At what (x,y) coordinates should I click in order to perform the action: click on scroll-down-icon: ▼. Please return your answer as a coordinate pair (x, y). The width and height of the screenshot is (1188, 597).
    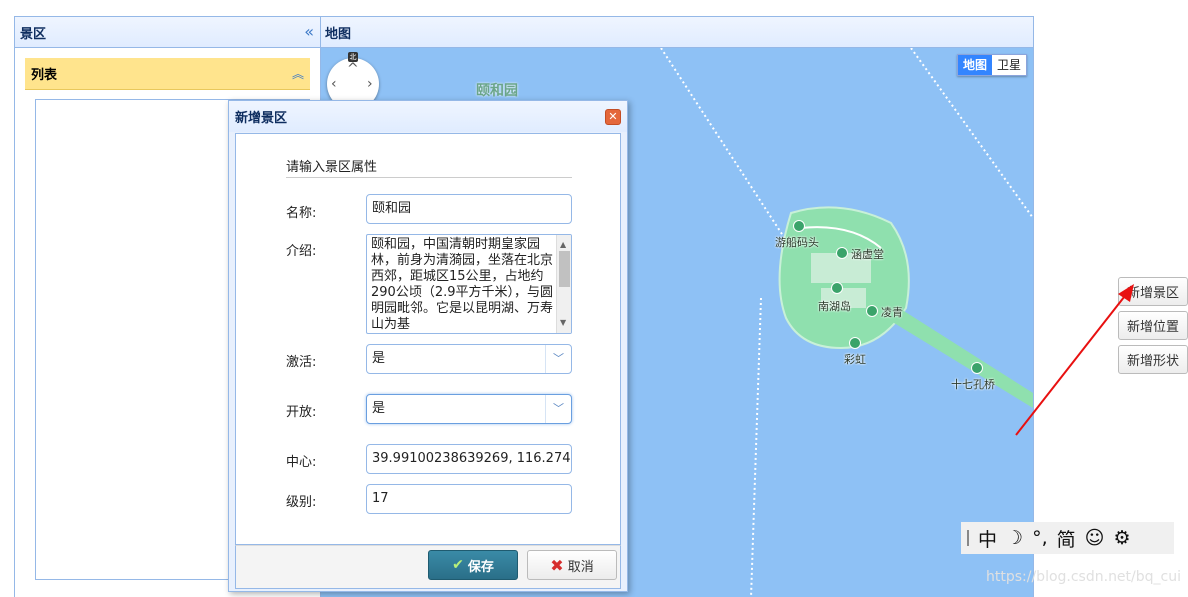
    Looking at the image, I should click on (563, 323).